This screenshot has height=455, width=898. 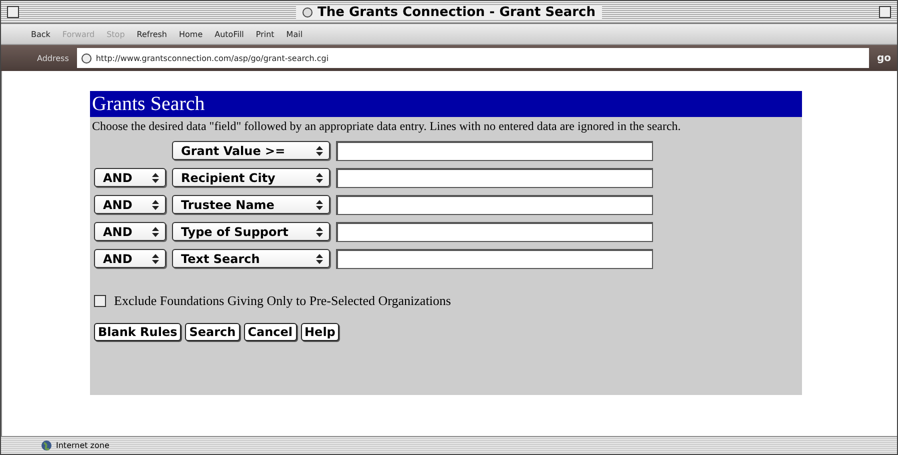 I want to click on toolbar-button: AutoFill, so click(x=229, y=34).